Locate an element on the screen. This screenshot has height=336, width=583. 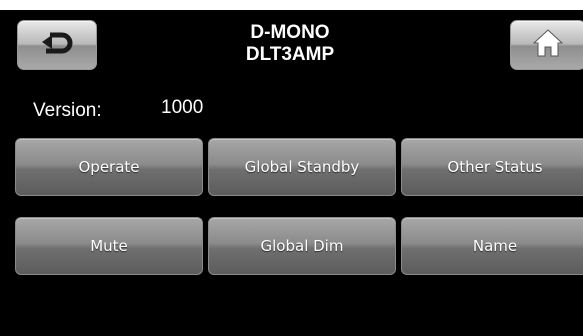
home-icon is located at coordinates (548, 45).